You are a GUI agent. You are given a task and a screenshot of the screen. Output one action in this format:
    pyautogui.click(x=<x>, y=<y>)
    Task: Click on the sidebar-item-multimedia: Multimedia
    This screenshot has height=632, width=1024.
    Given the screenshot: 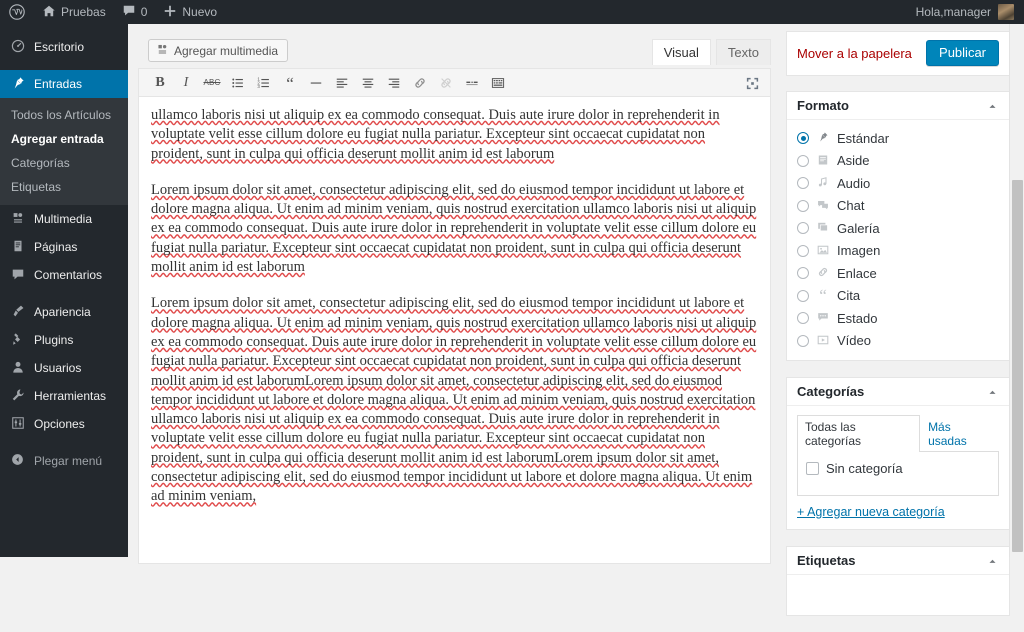 What is the action you would take?
    pyautogui.click(x=64, y=219)
    